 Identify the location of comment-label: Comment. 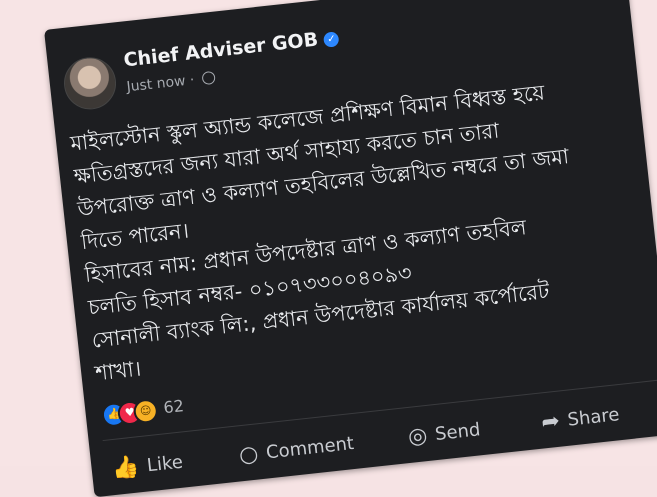
(310, 448).